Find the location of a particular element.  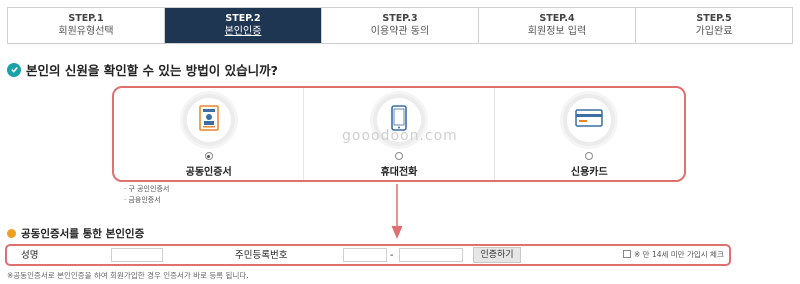

section-title: 공동인증서를 통한 본인인증 is located at coordinates (83, 234).